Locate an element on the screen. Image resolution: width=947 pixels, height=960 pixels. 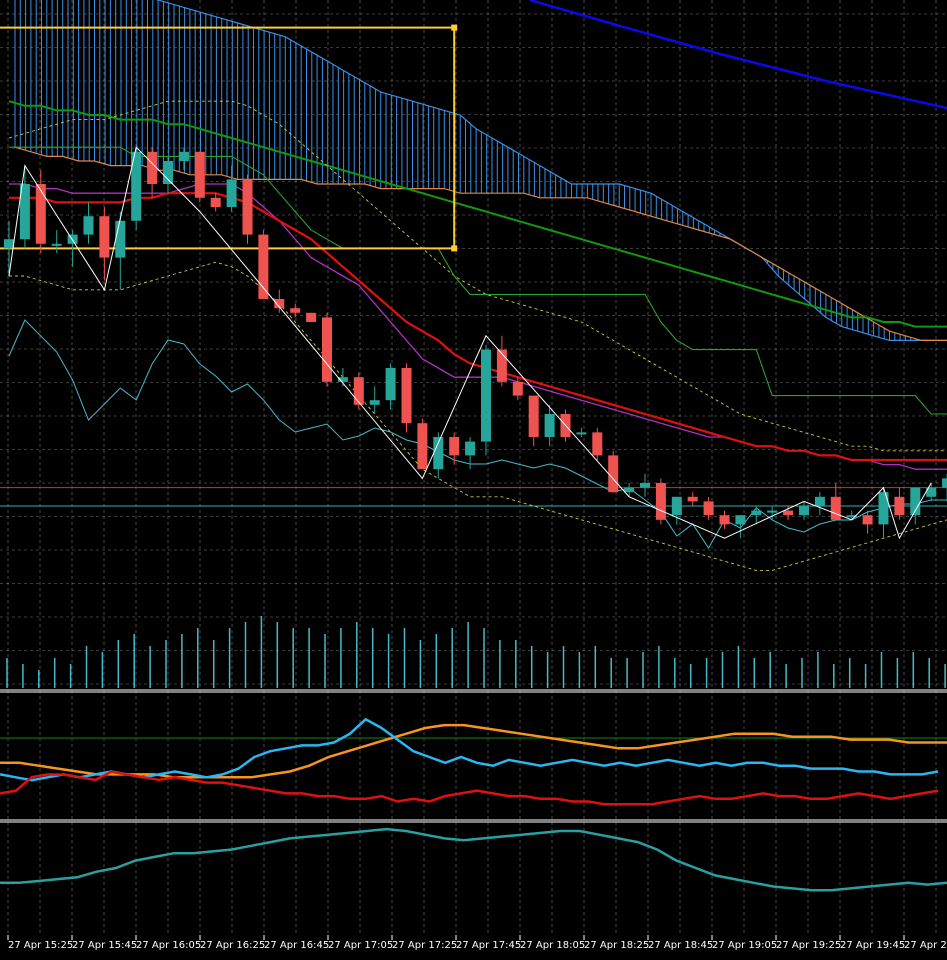
time-tick-label: 27 Apr 15:25 is located at coordinates (40, 945).